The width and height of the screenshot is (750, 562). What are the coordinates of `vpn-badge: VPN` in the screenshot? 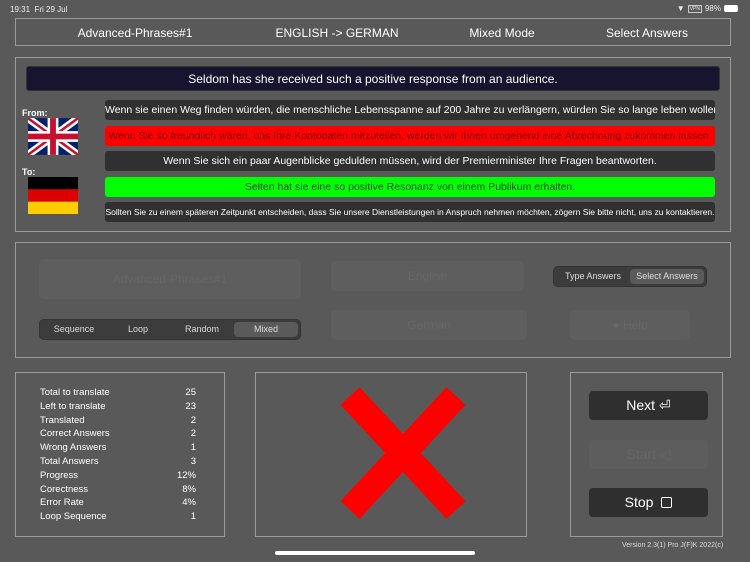 It's located at (694, 8).